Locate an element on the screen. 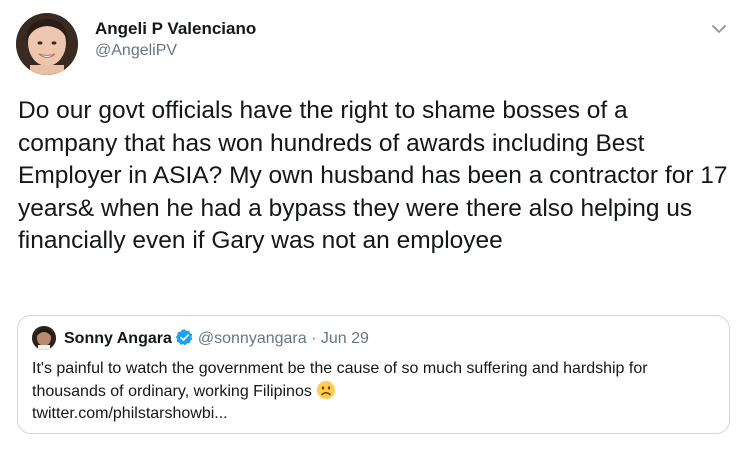 This screenshot has height=450, width=750. author-info: Angeli P Valenciano @AngeliPV is located at coordinates (175, 40).